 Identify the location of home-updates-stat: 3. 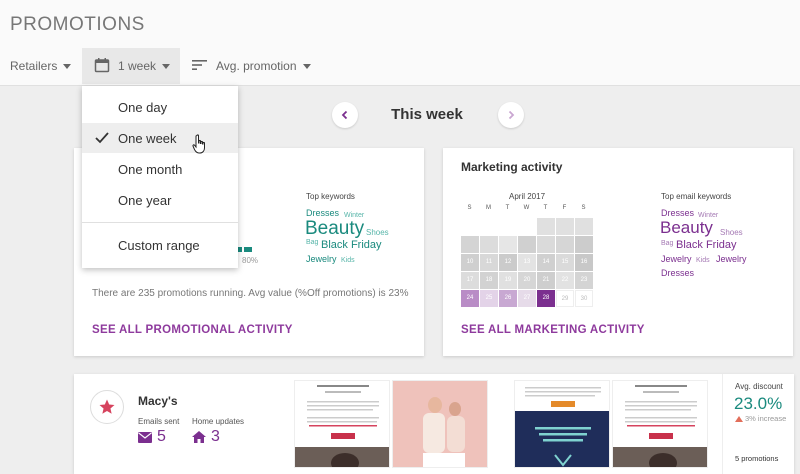
(206, 437).